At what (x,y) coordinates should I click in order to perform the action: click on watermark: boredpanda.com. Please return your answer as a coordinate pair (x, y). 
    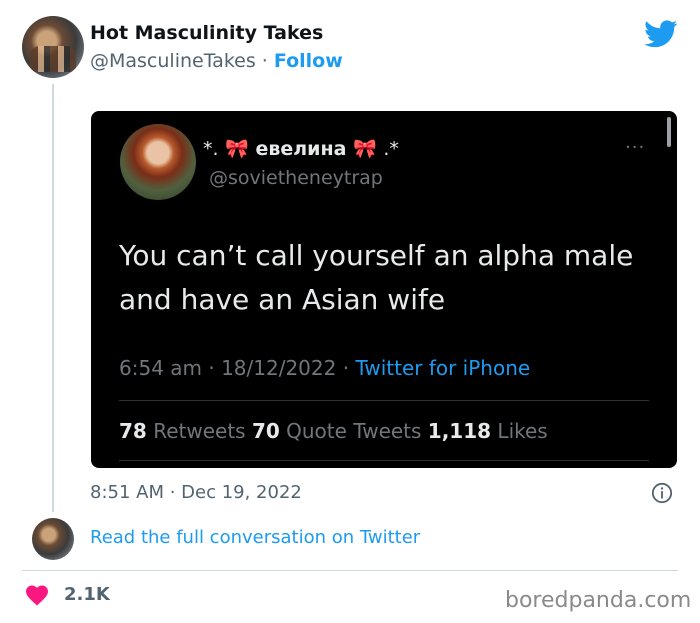
    Looking at the image, I should click on (598, 600).